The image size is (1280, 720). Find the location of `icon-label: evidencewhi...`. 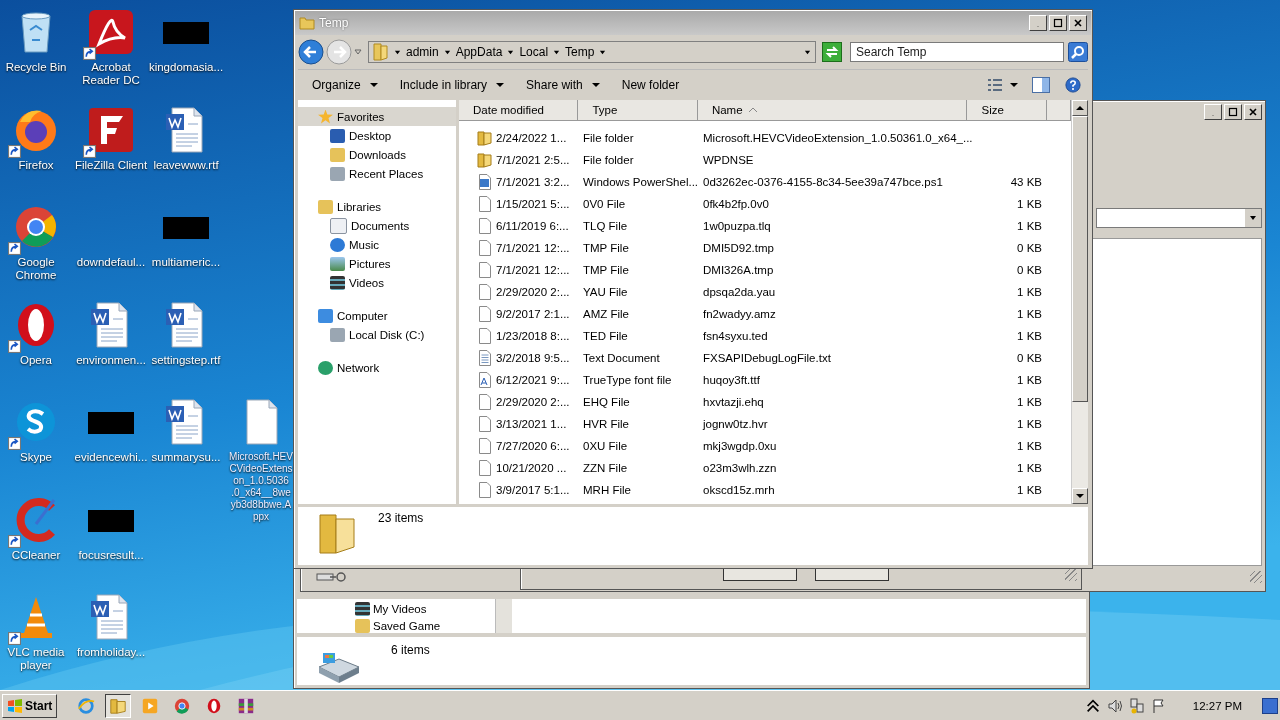

icon-label: evidencewhi... is located at coordinates (111, 457).